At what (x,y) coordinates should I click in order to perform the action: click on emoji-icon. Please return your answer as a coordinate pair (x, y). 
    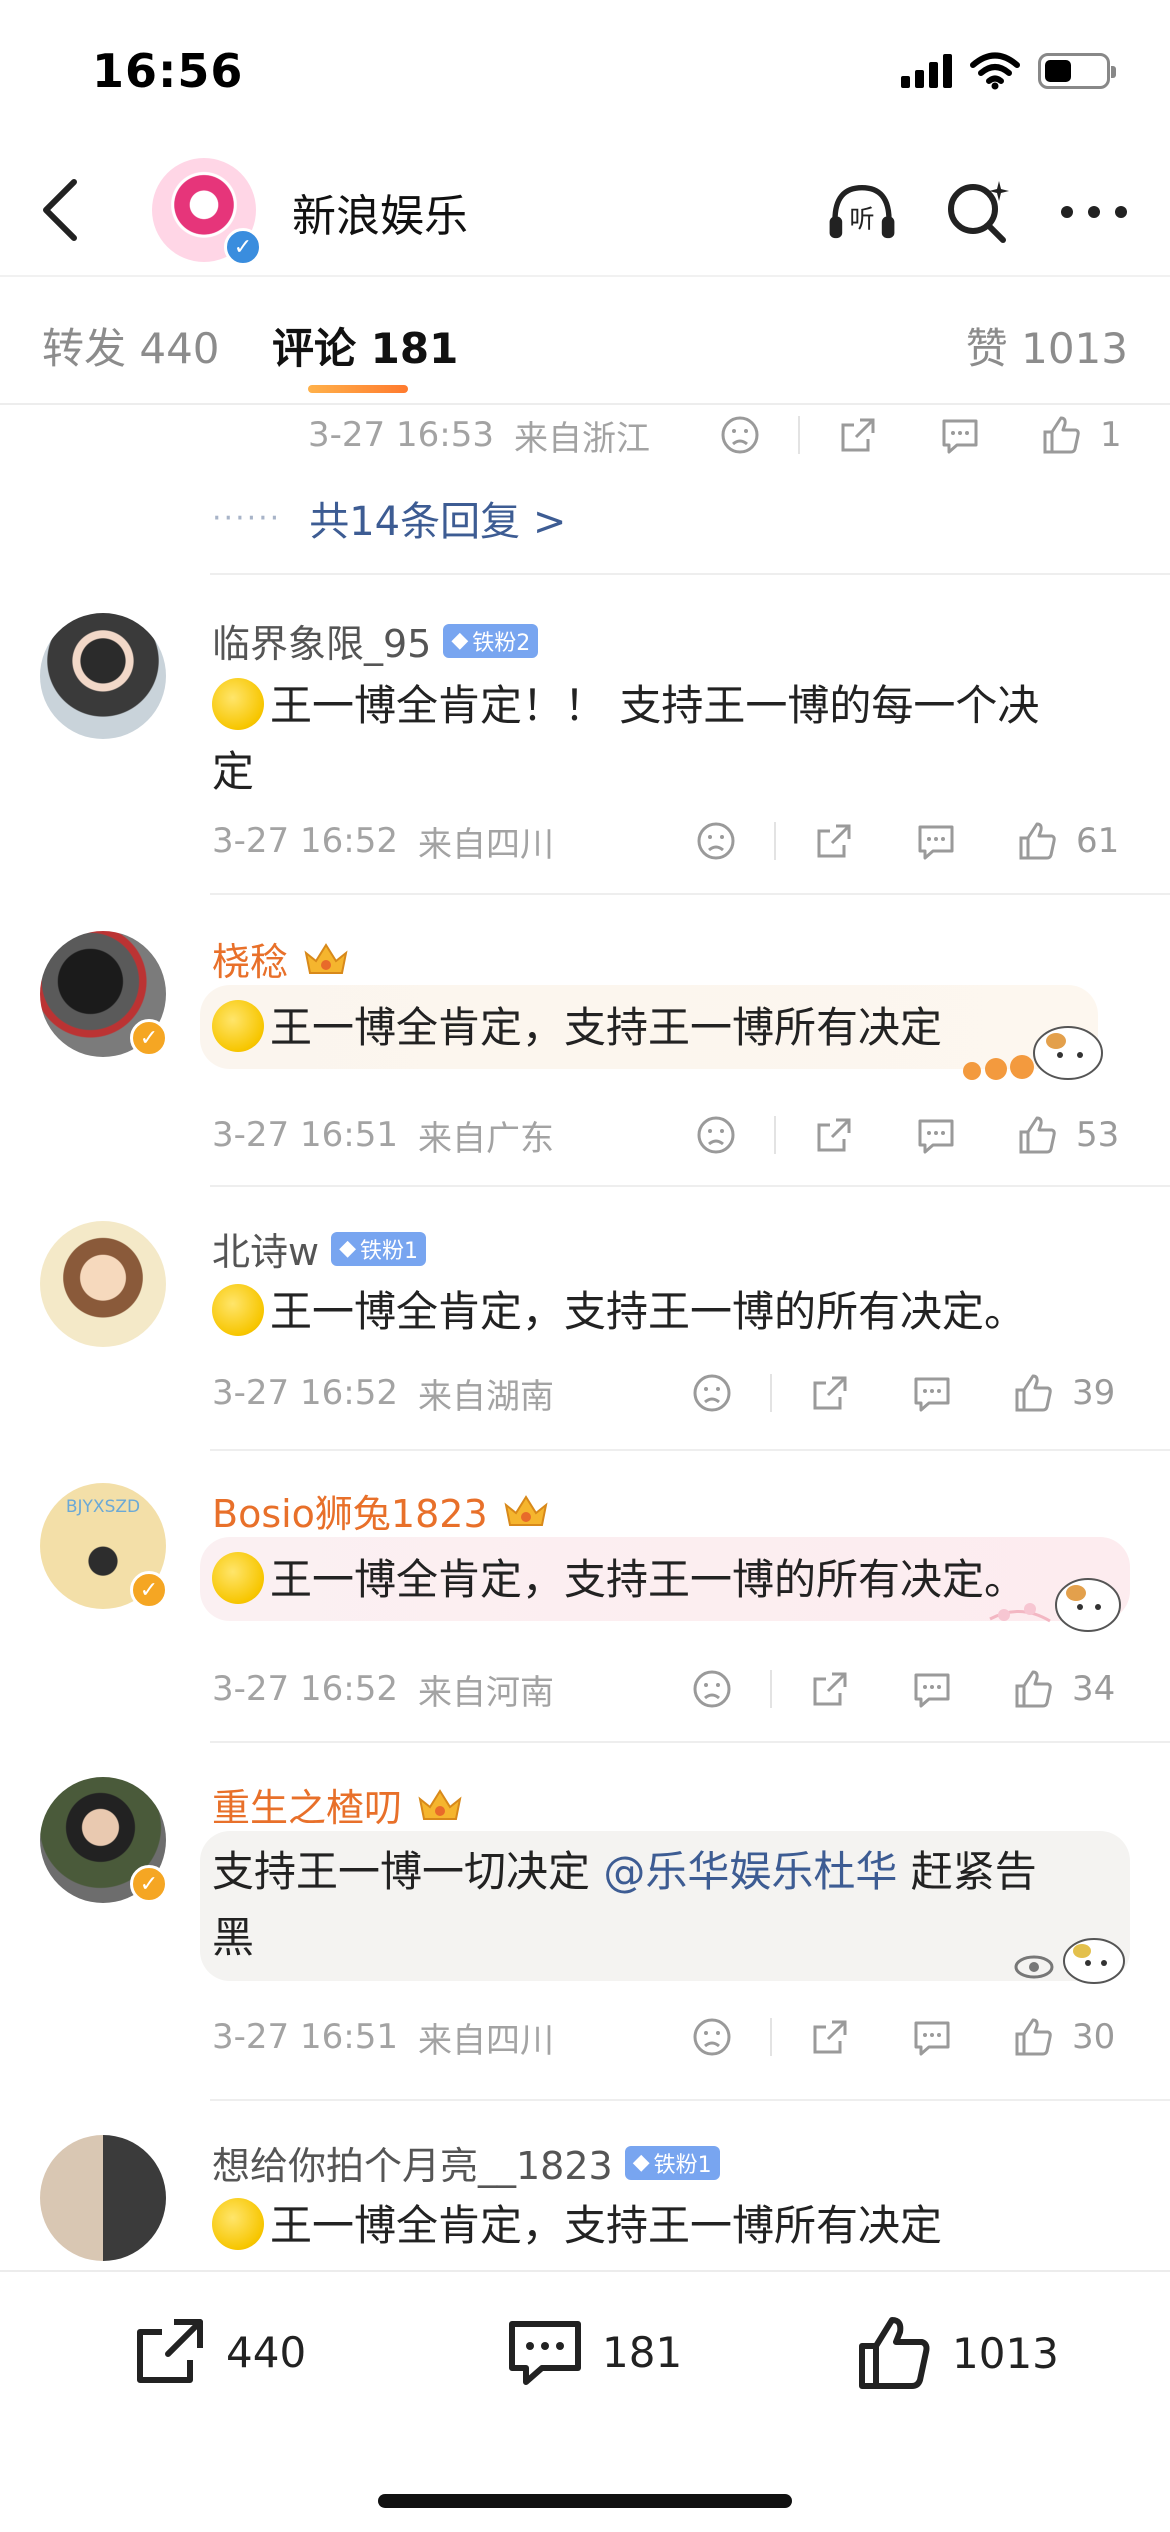
    Looking at the image, I should click on (238, 1310).